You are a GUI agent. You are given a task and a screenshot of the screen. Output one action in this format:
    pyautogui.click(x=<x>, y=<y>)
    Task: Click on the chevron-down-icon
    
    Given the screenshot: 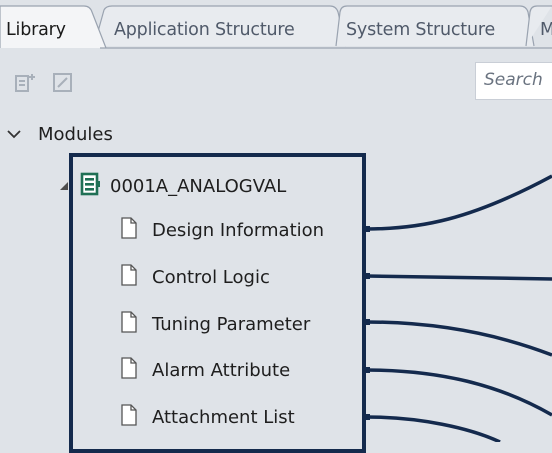 What is the action you would take?
    pyautogui.click(x=19, y=134)
    